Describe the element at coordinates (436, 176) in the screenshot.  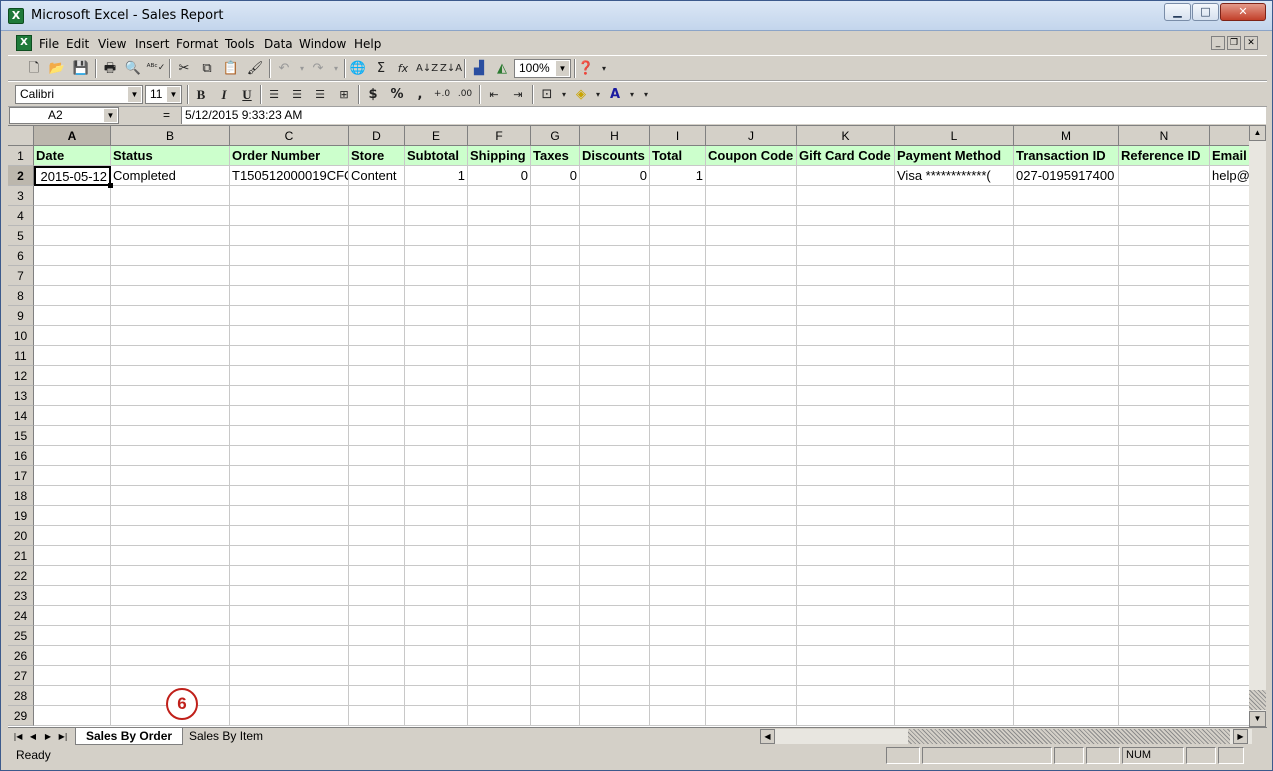
I see `table-cell: 1` at that location.